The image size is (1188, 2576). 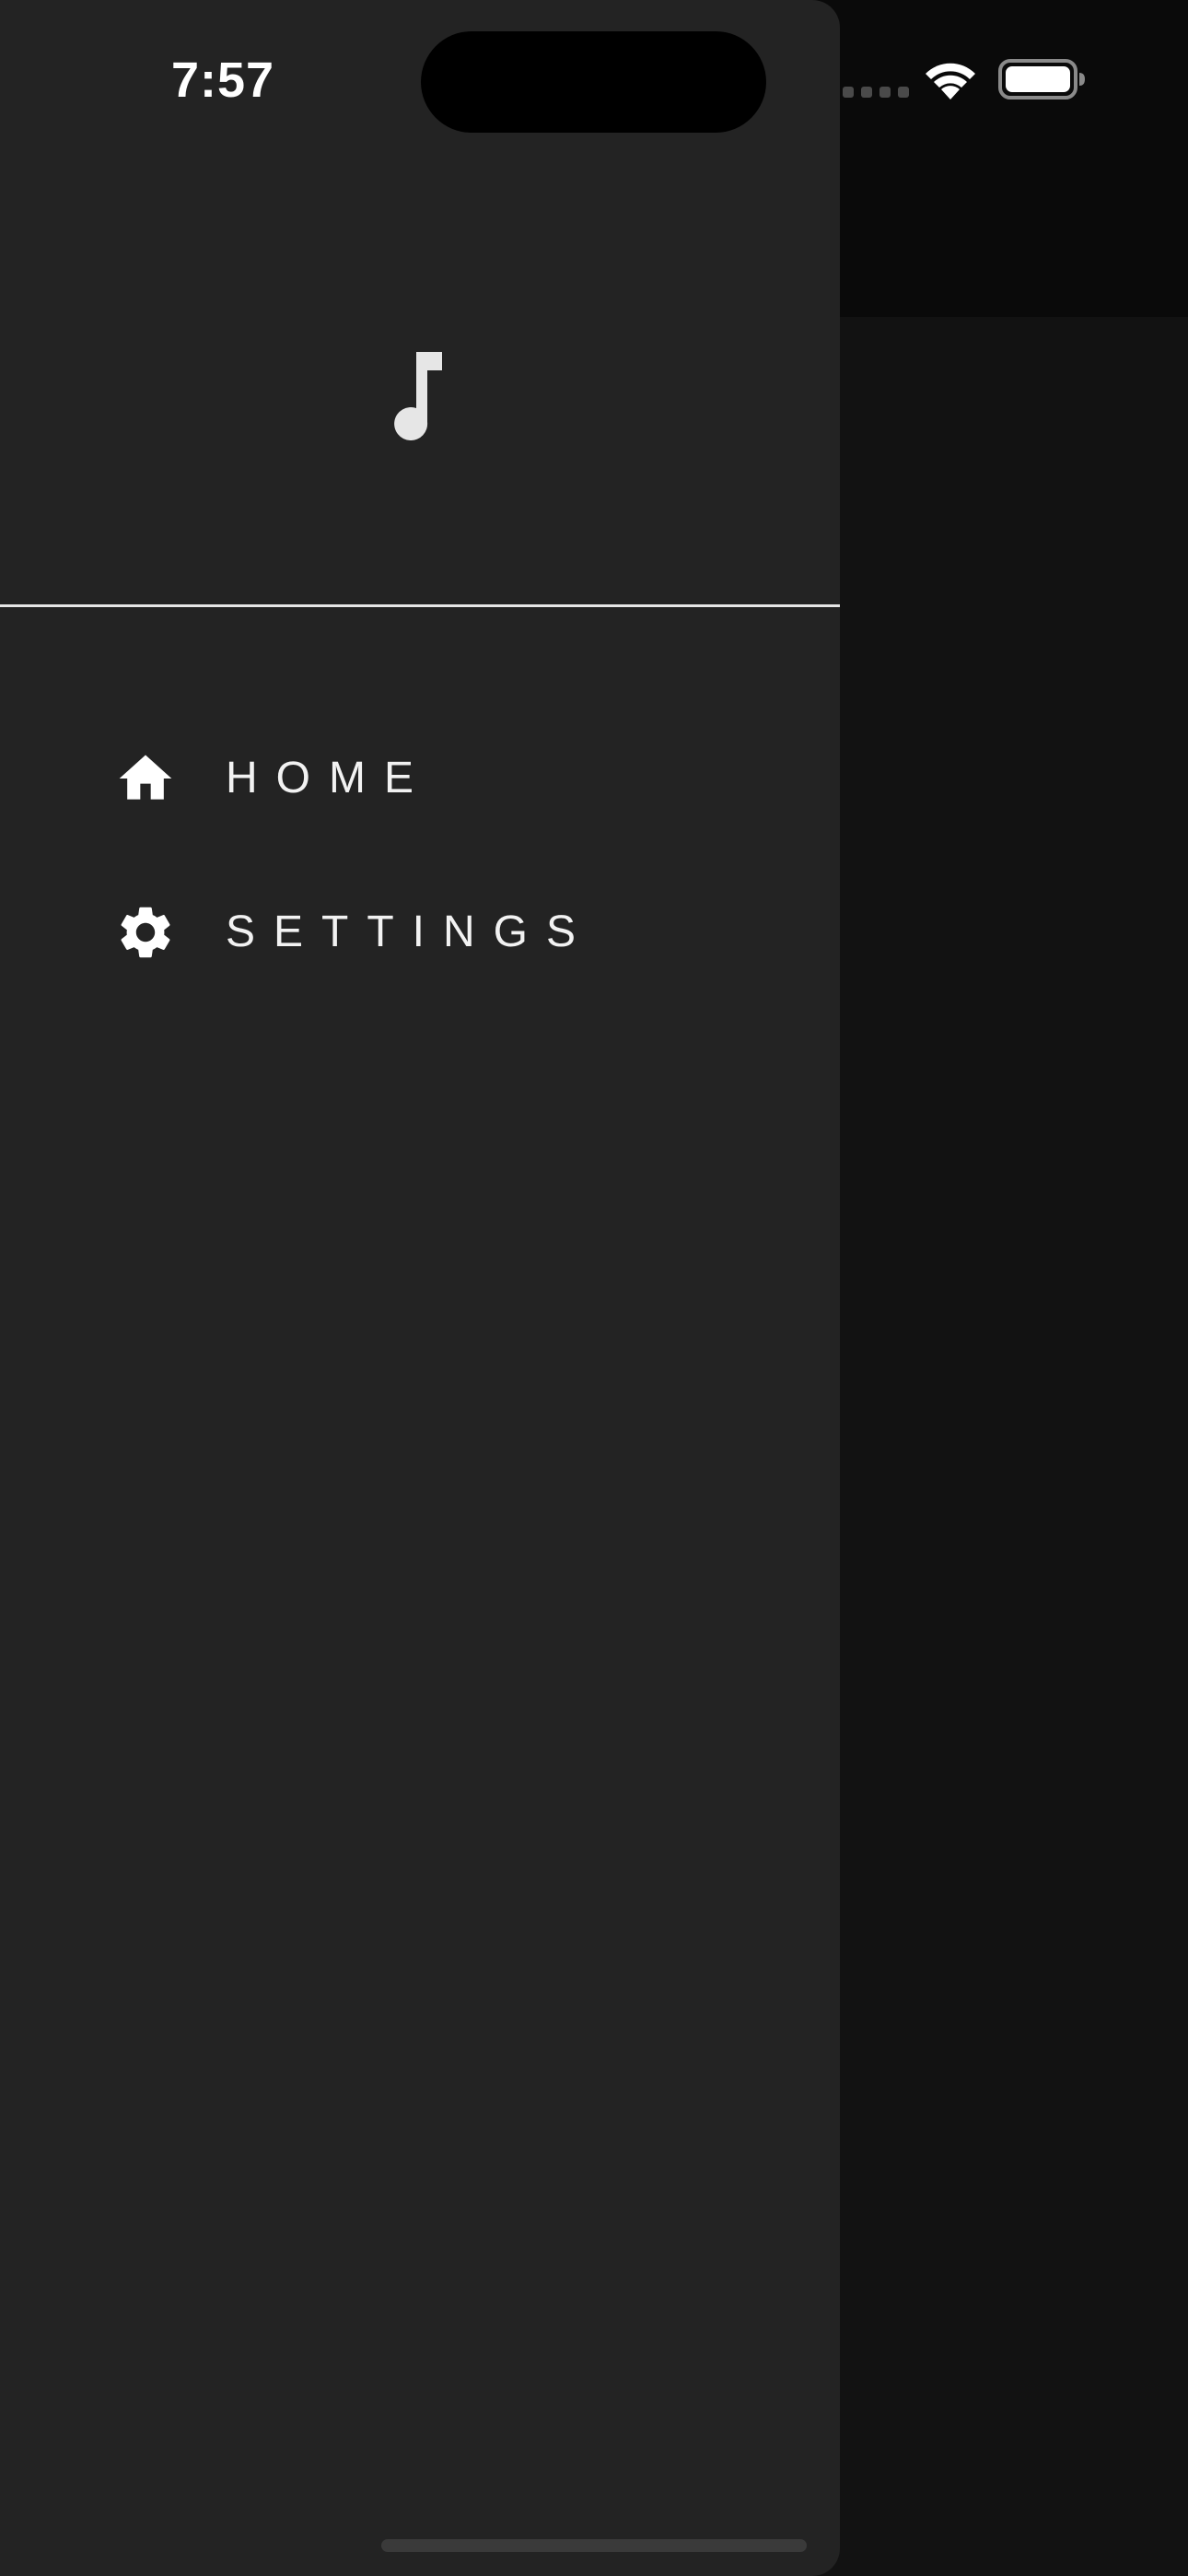 What do you see at coordinates (951, 81) in the screenshot?
I see `wifi-icon` at bounding box center [951, 81].